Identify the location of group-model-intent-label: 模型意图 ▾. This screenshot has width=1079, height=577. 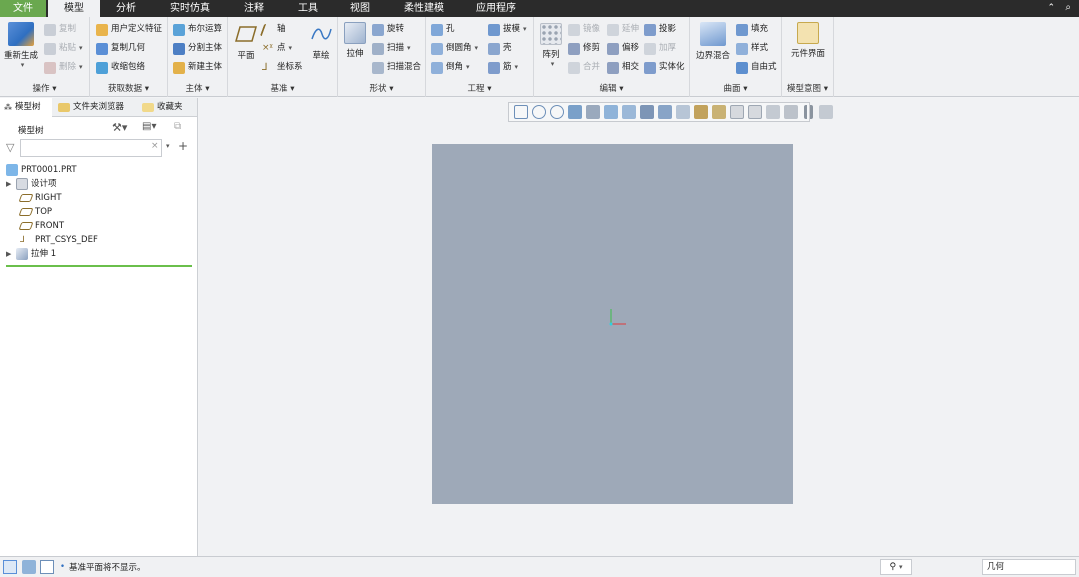
(807, 88).